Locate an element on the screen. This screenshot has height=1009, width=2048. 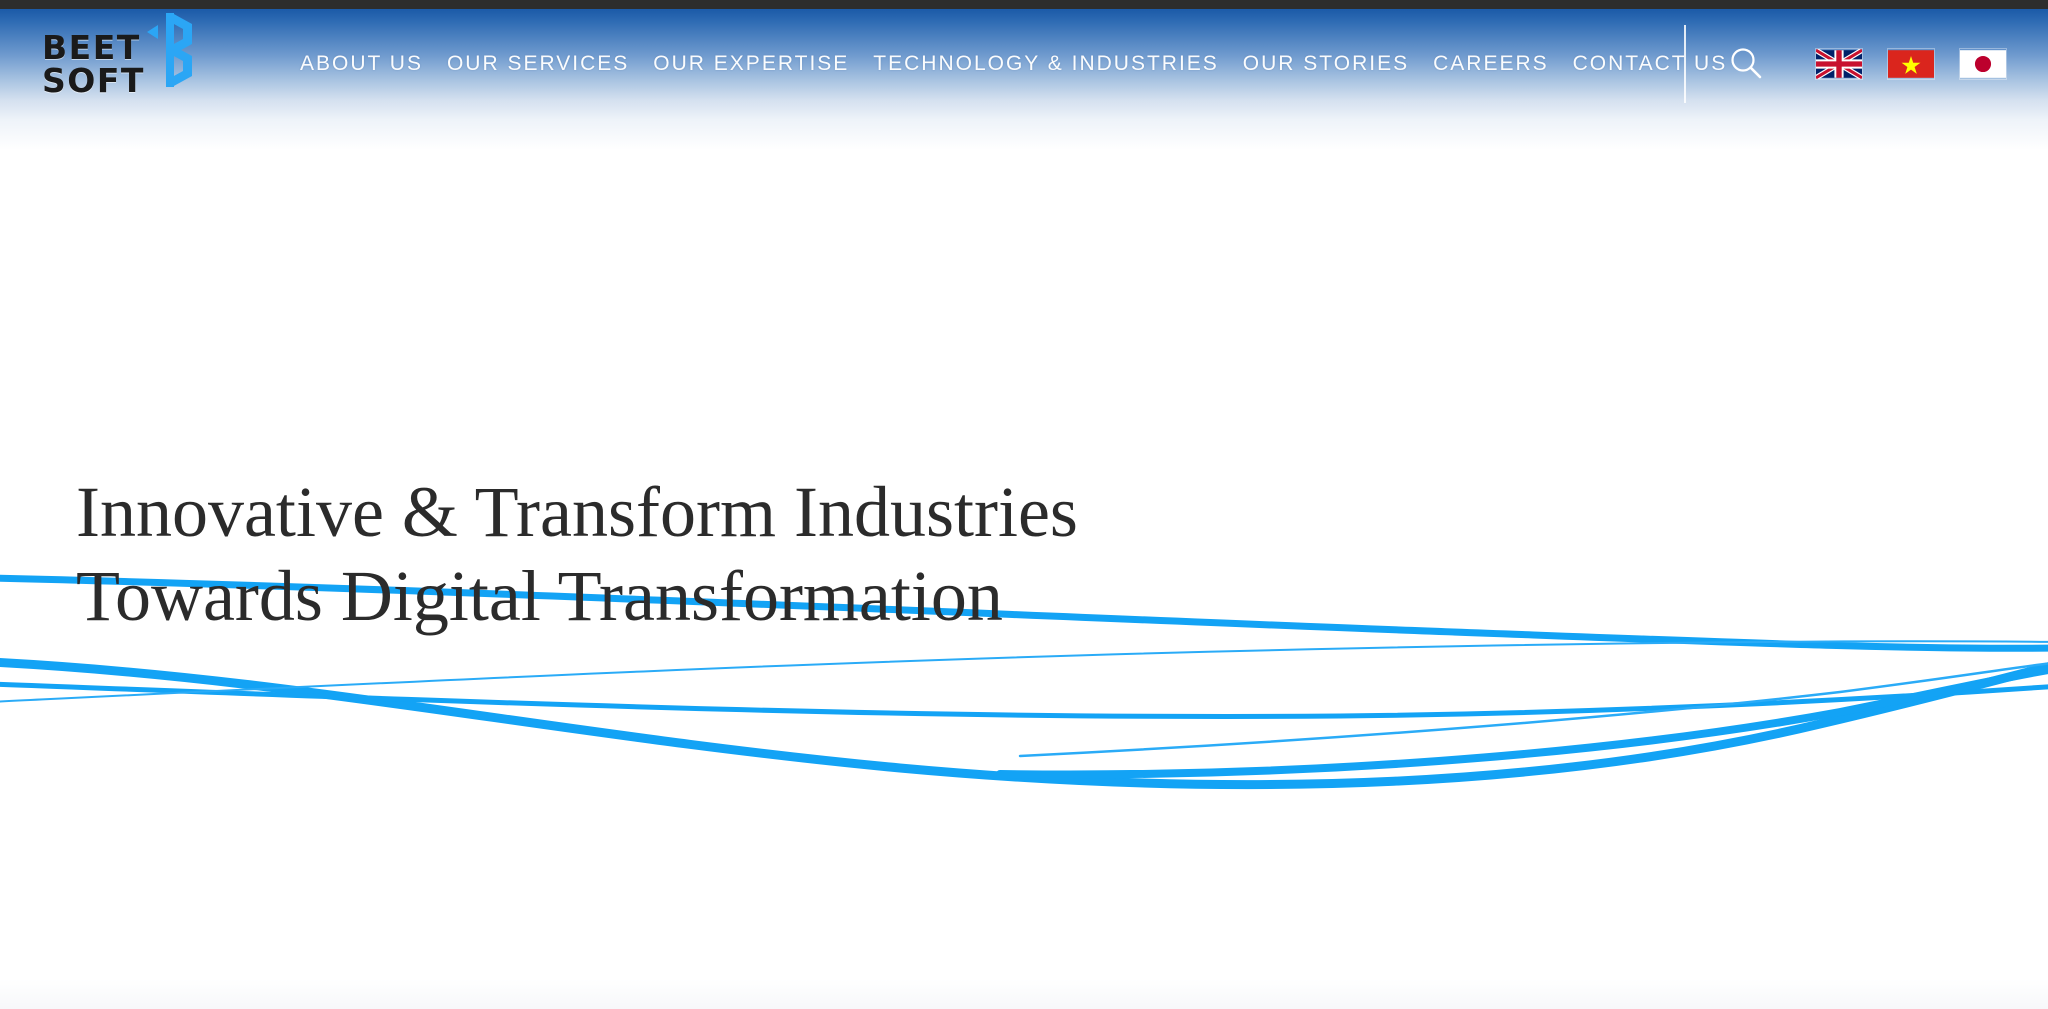
nav-about-us: ABOUT US is located at coordinates (361, 64).